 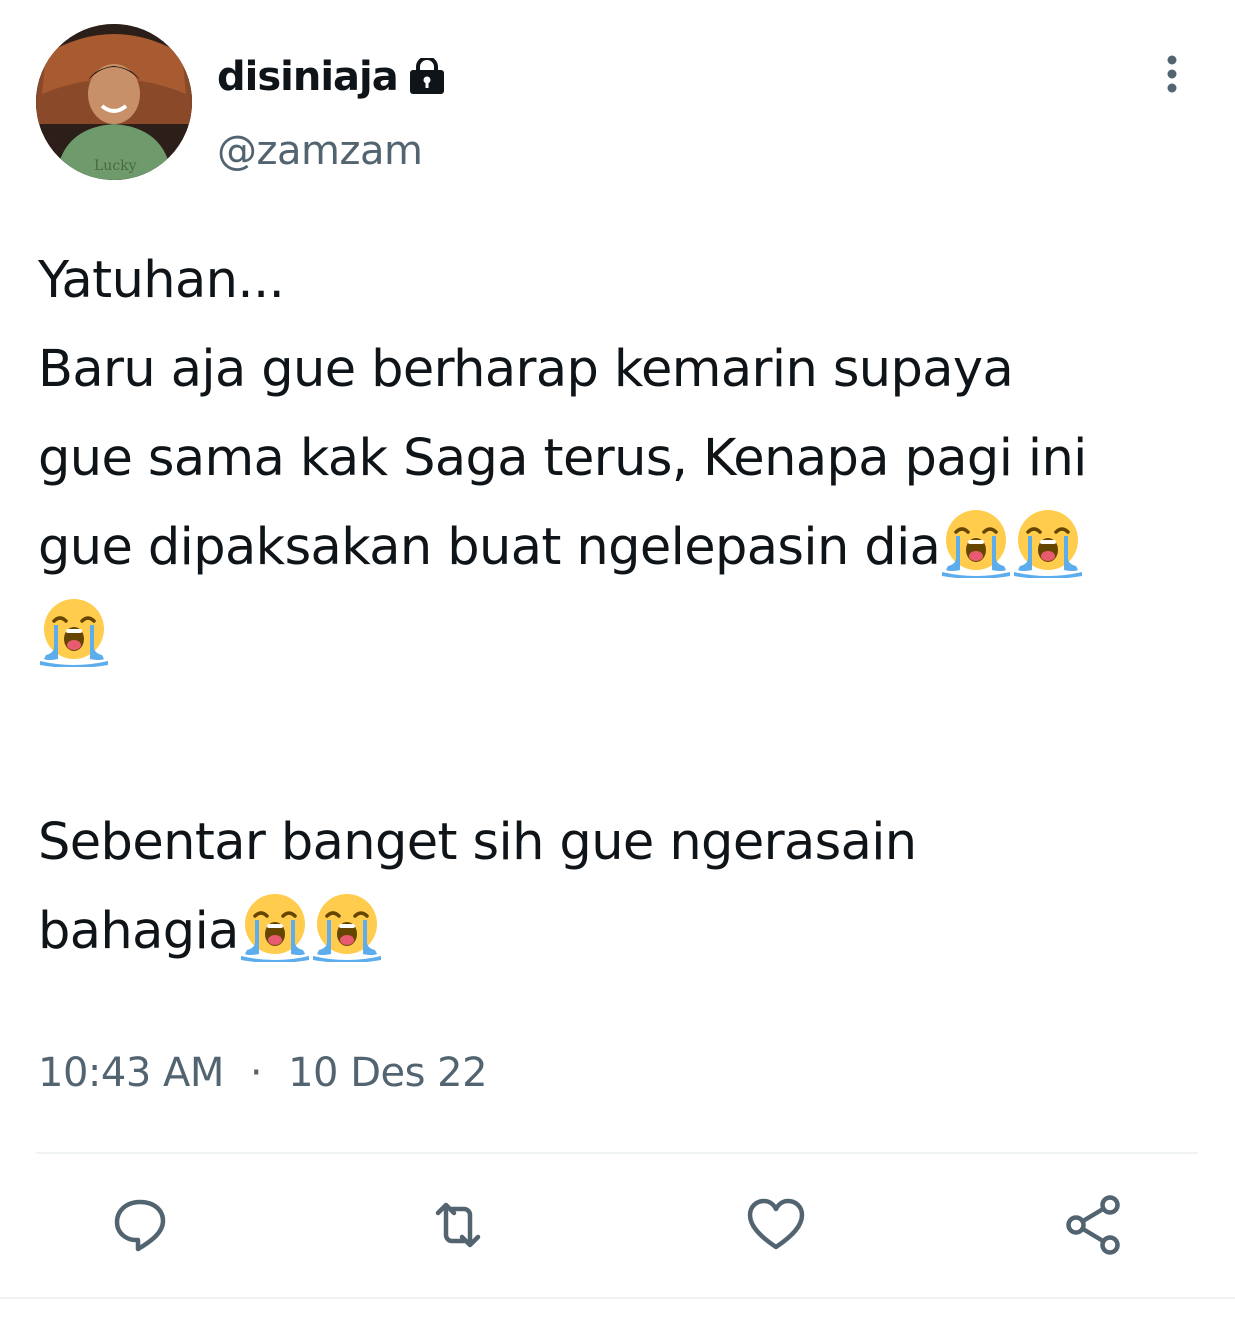 What do you see at coordinates (387, 1073) in the screenshot?
I see `tweet-date: 10 Des 22` at bounding box center [387, 1073].